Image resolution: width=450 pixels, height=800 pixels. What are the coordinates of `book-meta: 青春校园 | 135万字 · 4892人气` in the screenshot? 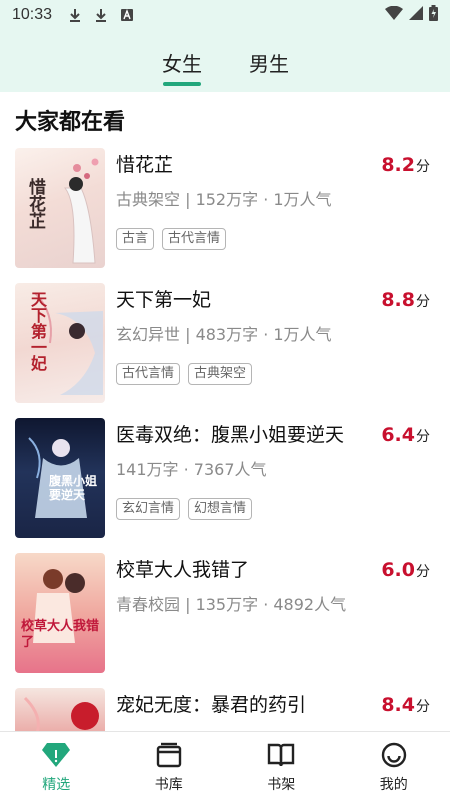 It's located at (231, 604).